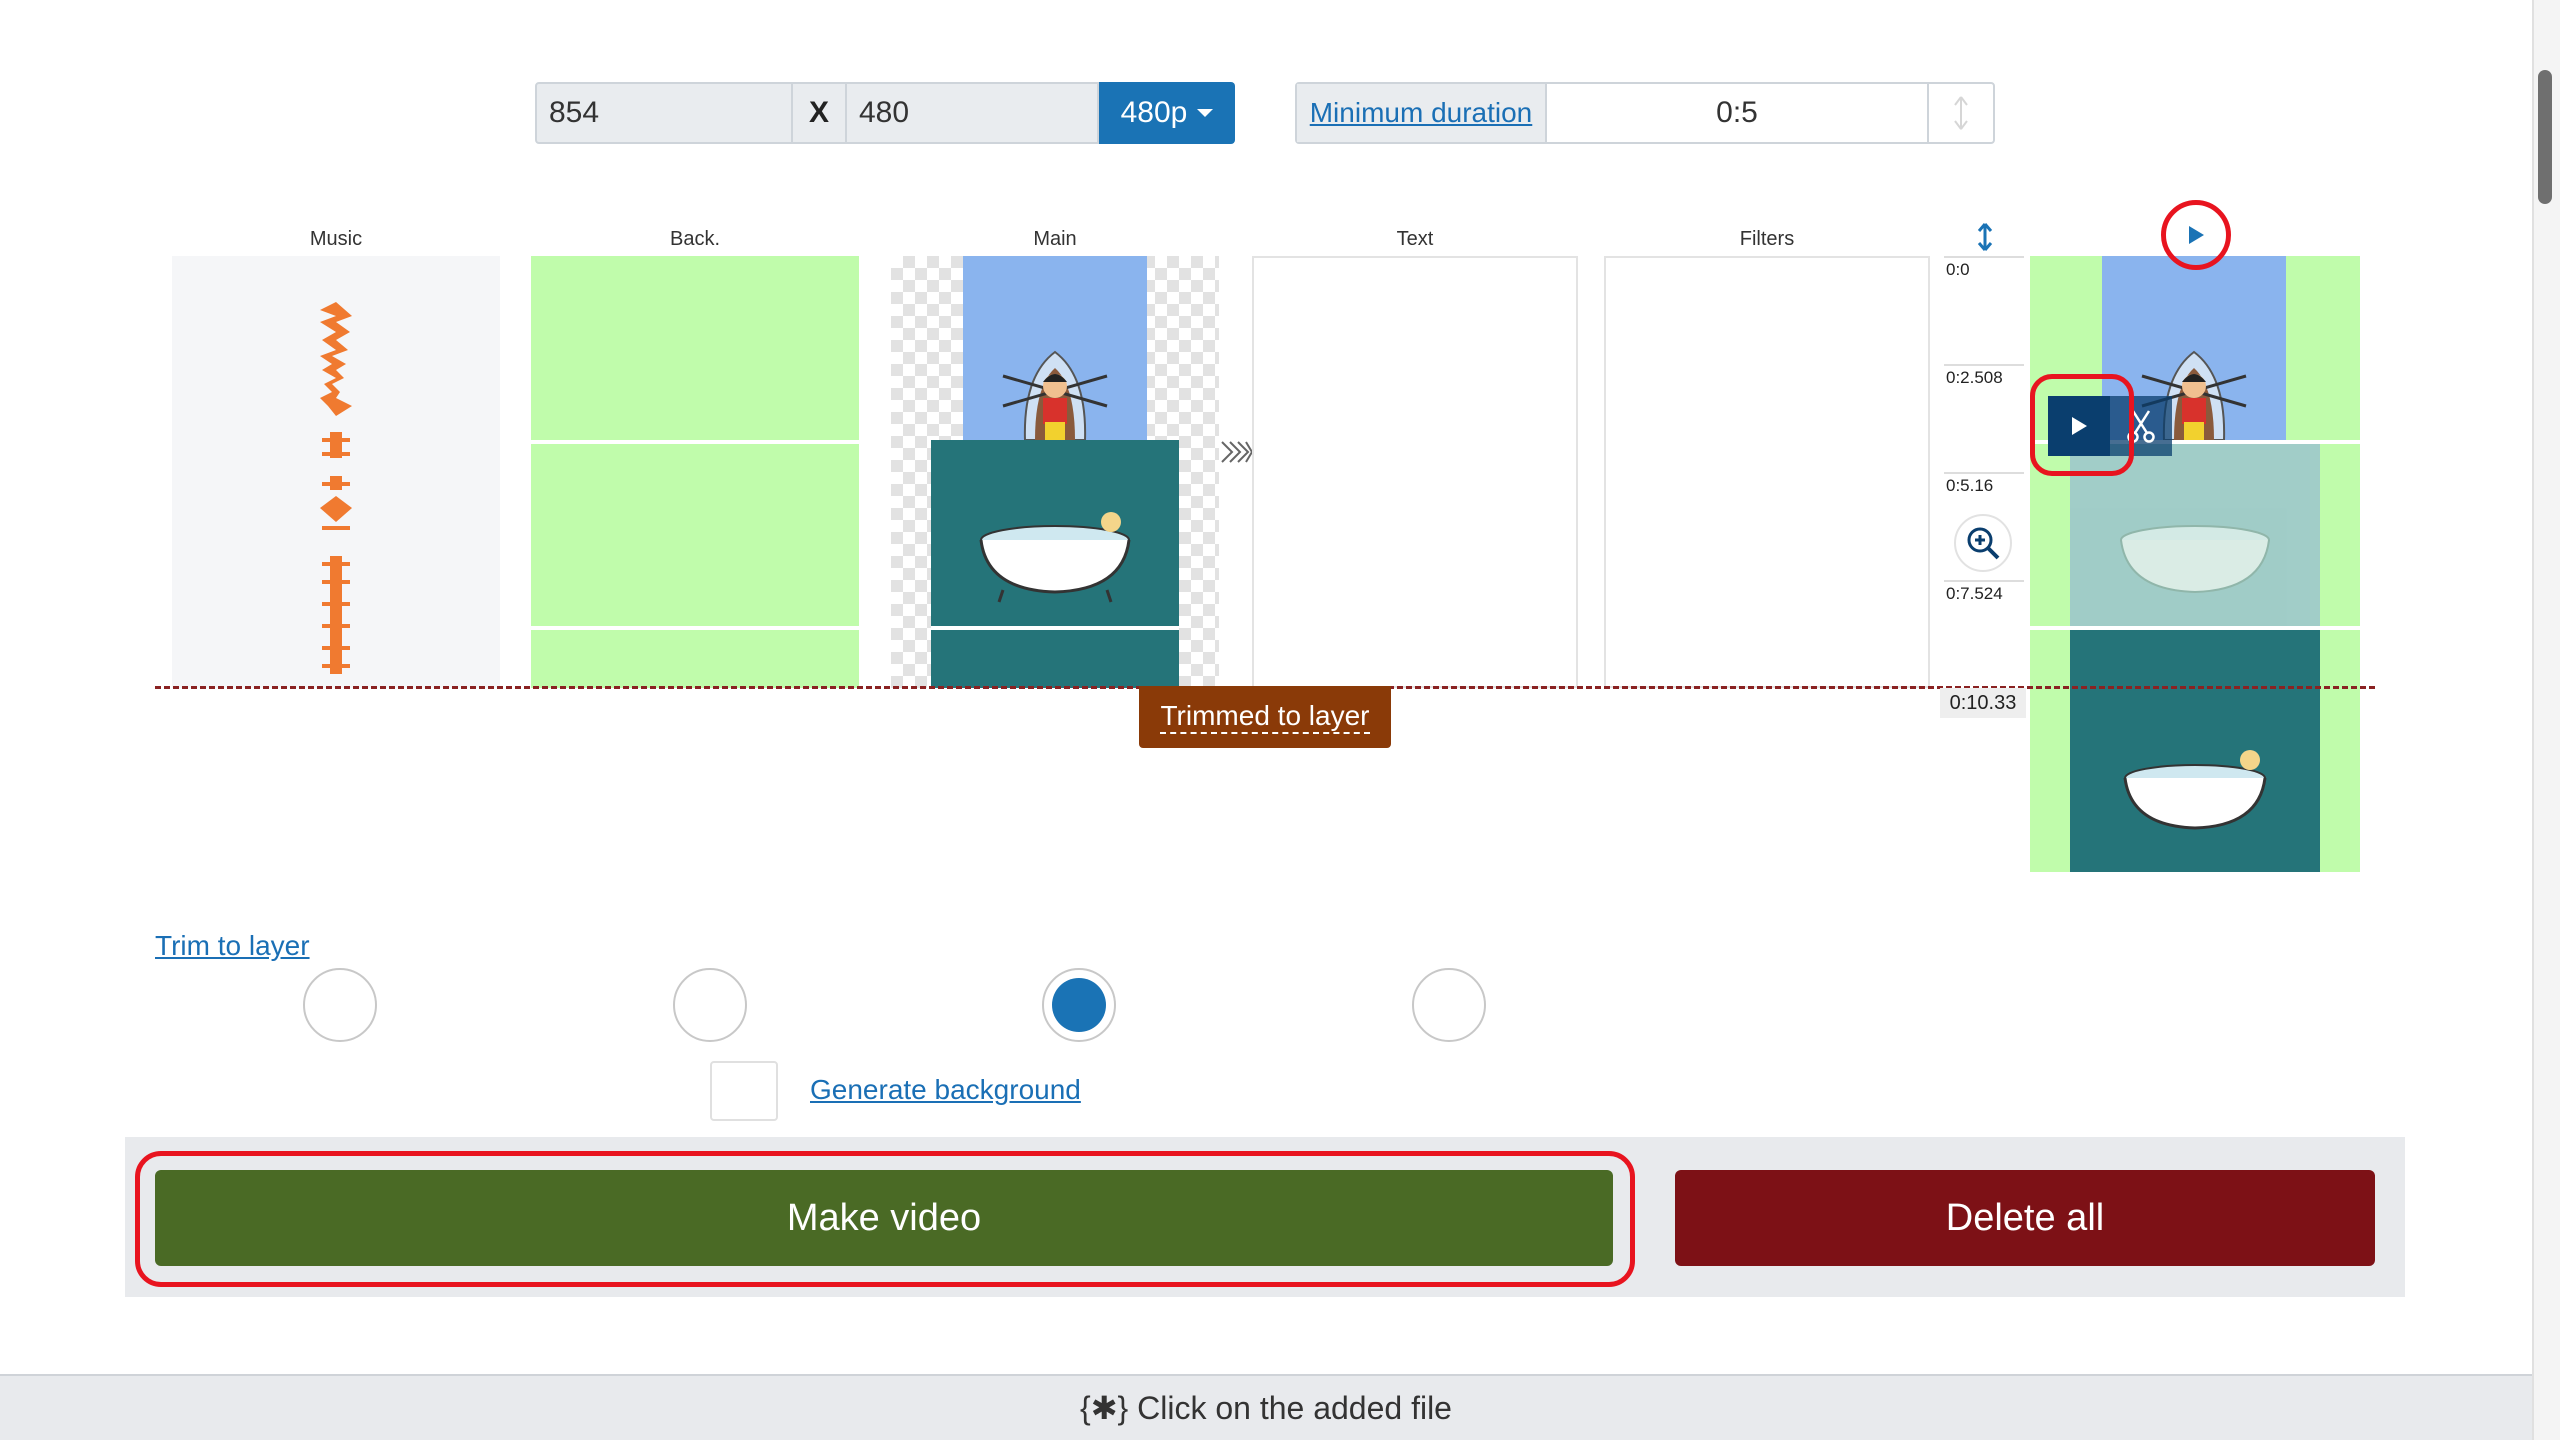 Image resolution: width=2560 pixels, height=1440 pixels. What do you see at coordinates (336, 239) in the screenshot?
I see `layer-header-music: Music` at bounding box center [336, 239].